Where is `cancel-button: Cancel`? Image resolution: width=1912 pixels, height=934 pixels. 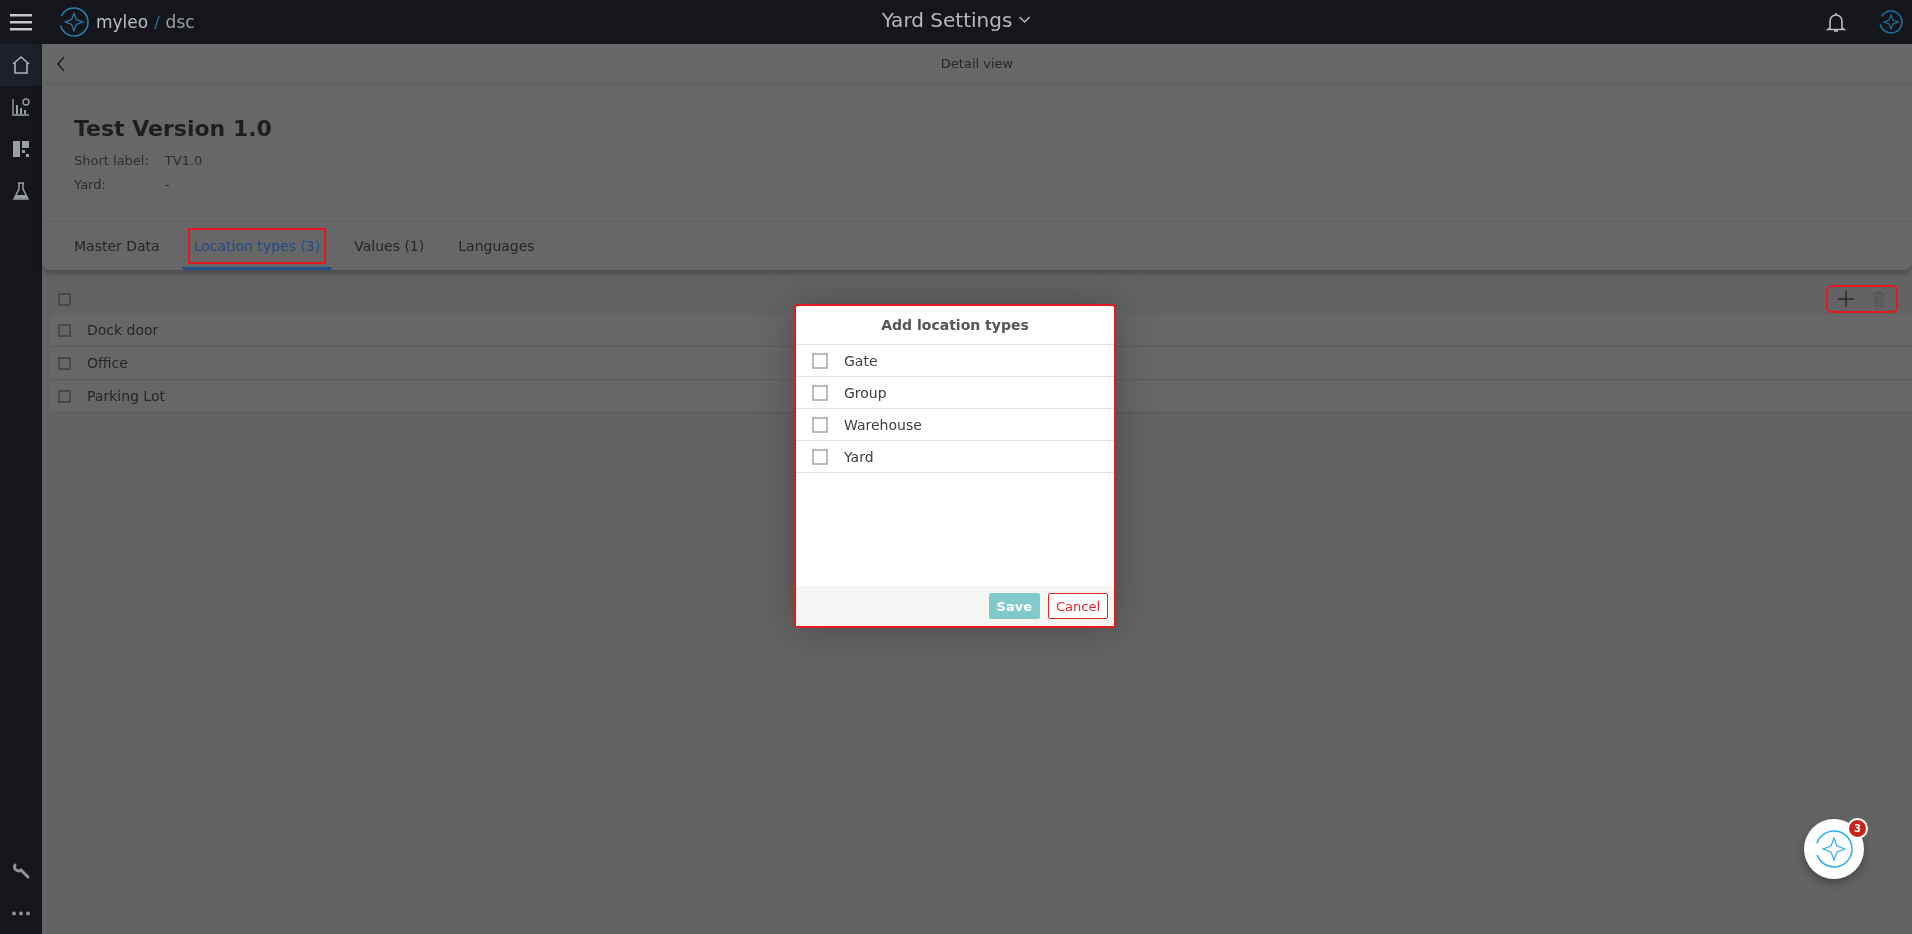
cancel-button: Cancel is located at coordinates (1077, 606).